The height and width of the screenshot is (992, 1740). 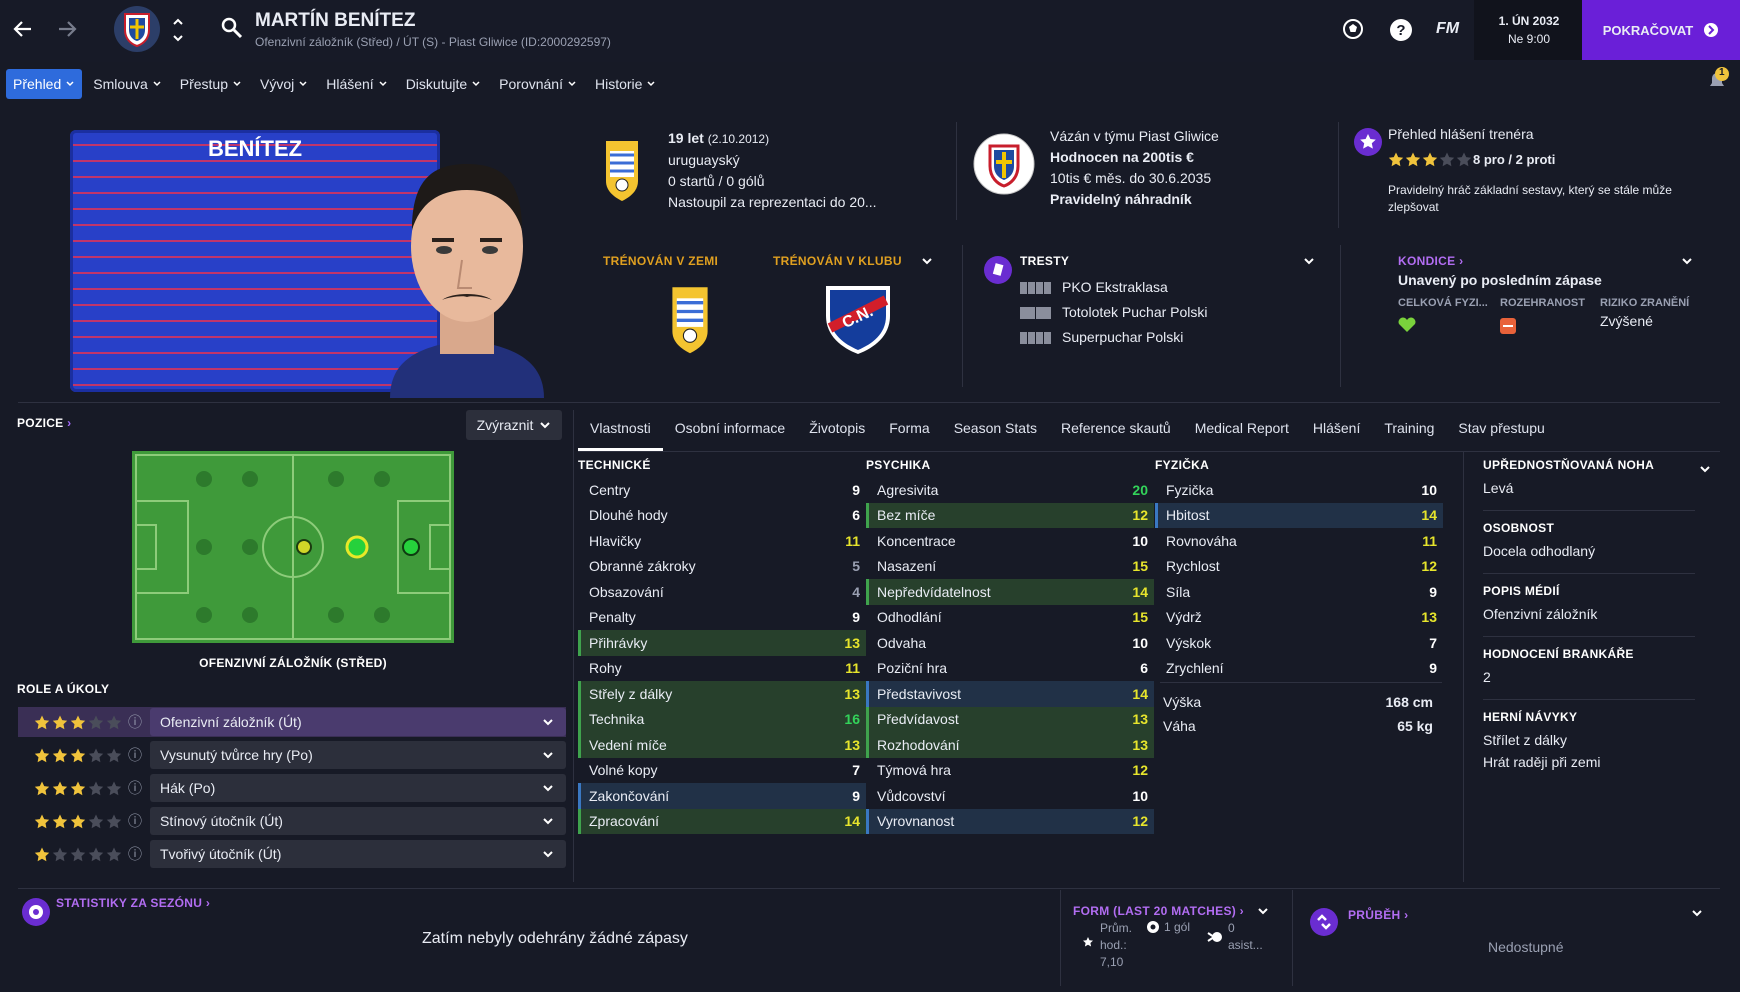 I want to click on attribute-row: Zrychlení 9, so click(x=1299, y=669).